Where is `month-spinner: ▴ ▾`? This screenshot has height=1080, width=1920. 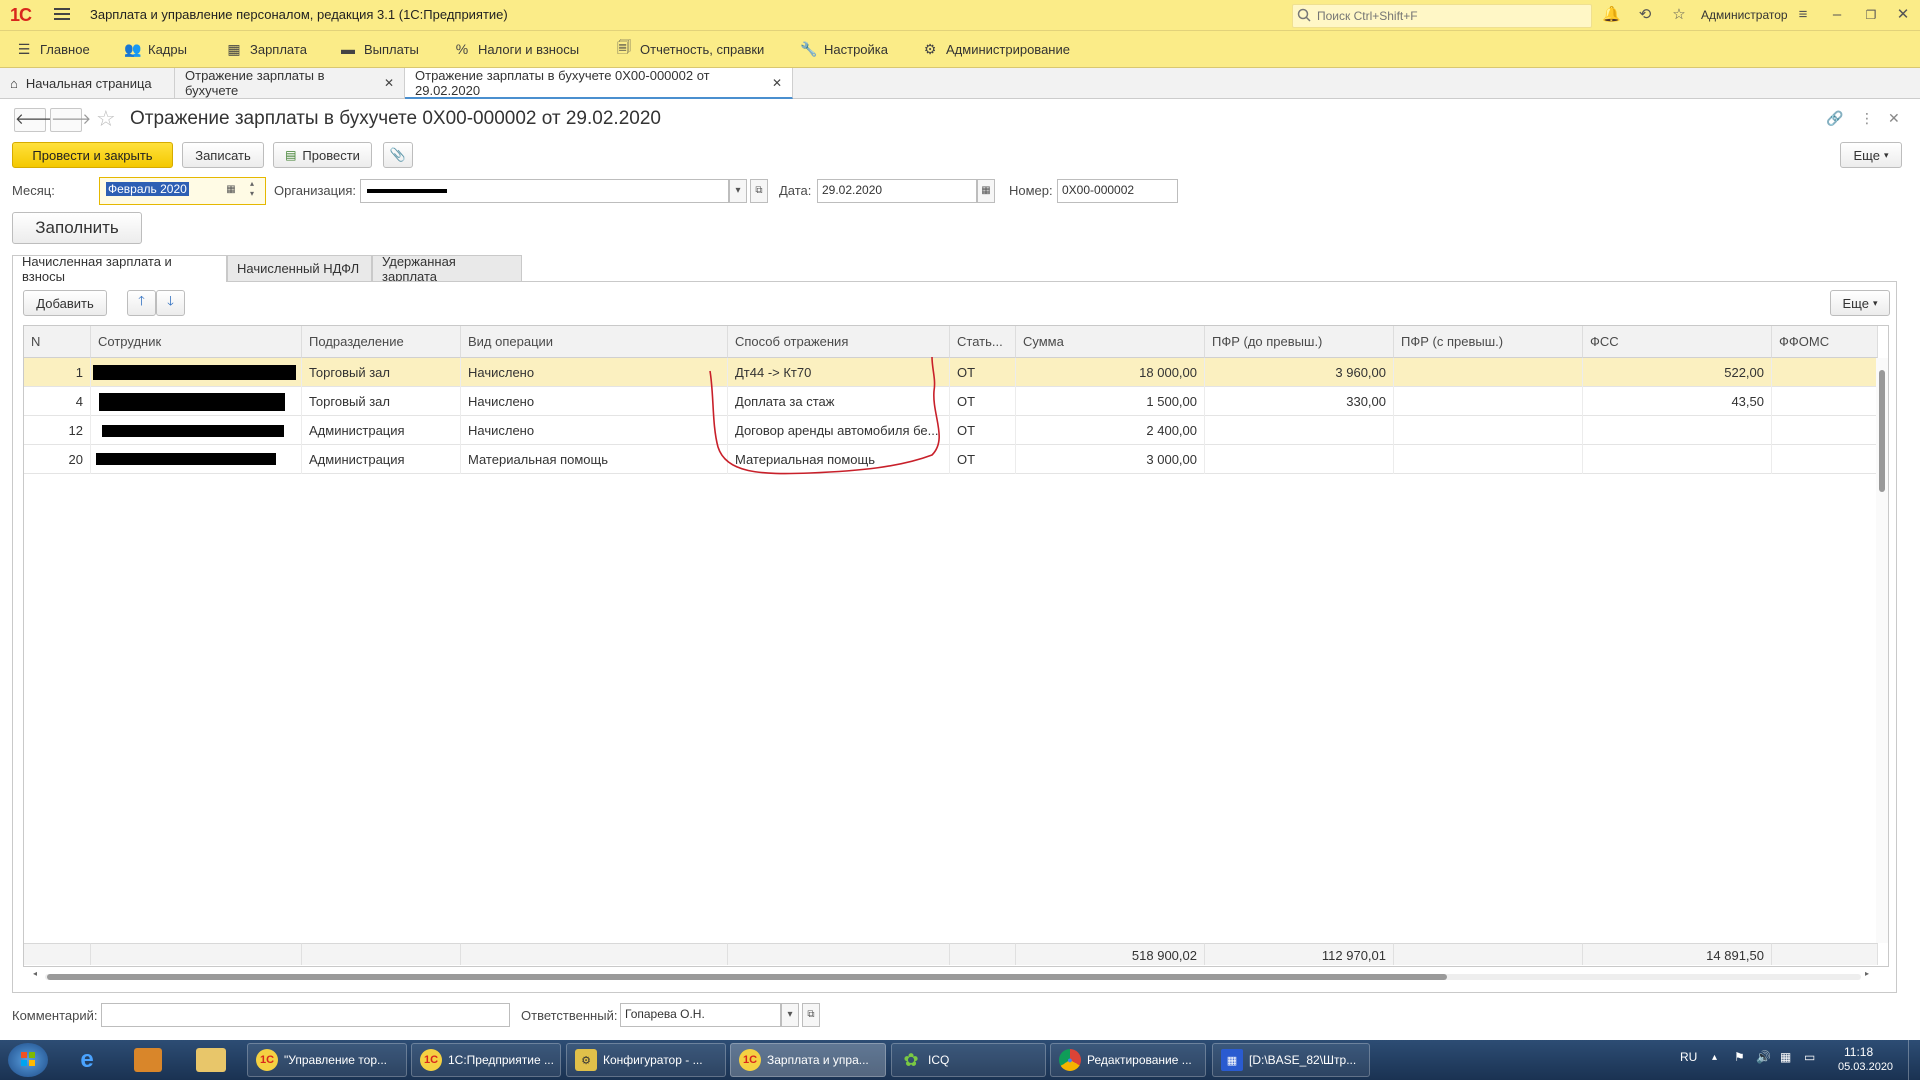 month-spinner: ▴ ▾ is located at coordinates (252, 191).